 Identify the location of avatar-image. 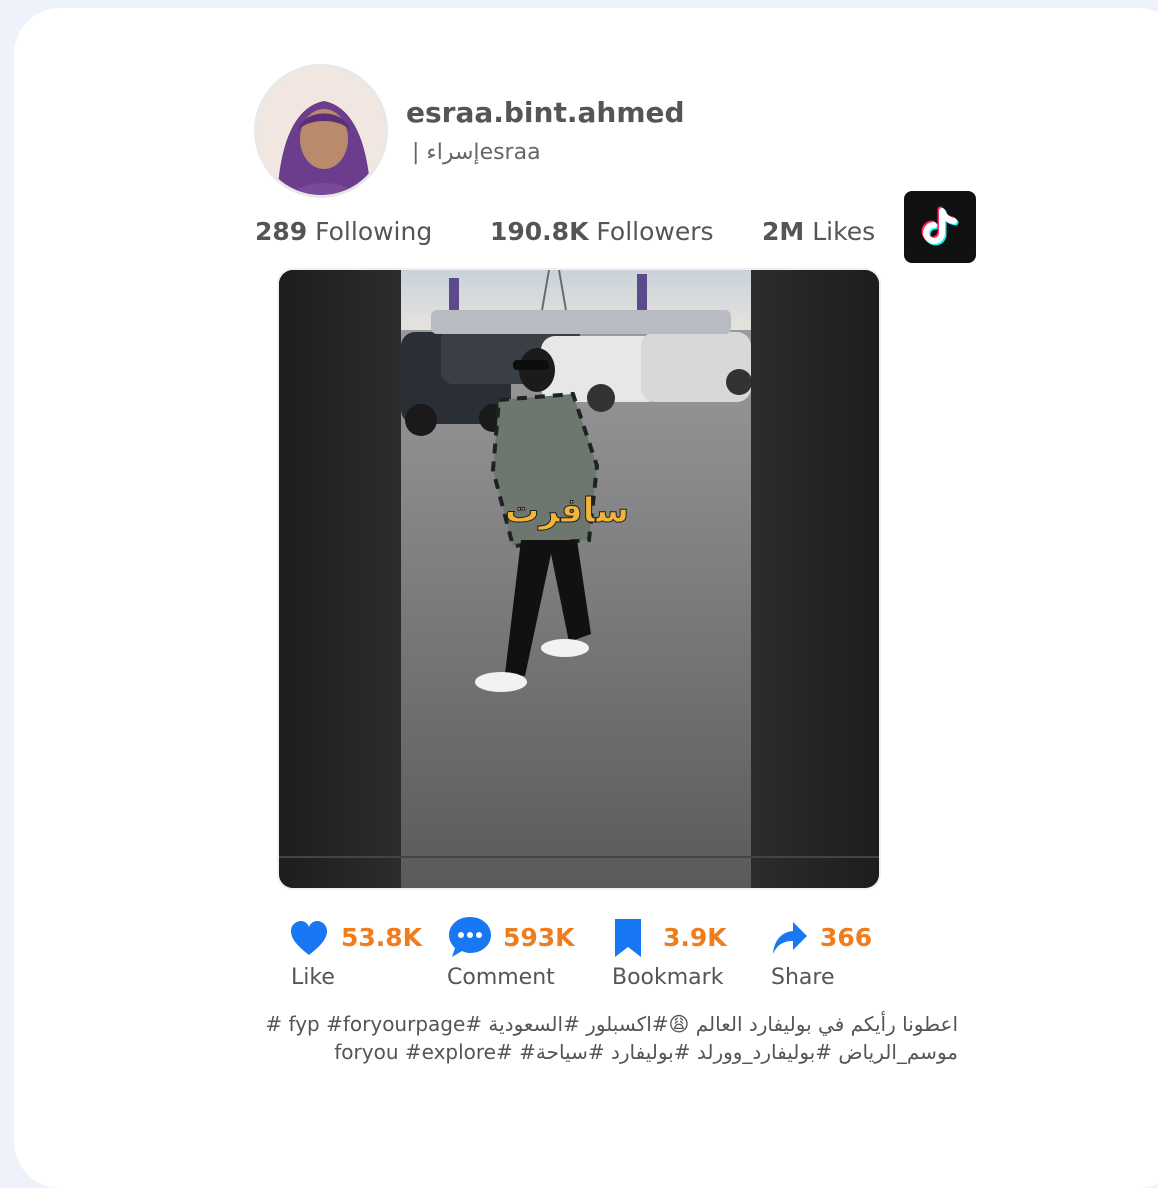
(321, 131).